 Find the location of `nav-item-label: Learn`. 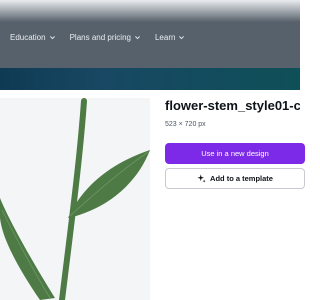

nav-item-label: Learn is located at coordinates (165, 37).